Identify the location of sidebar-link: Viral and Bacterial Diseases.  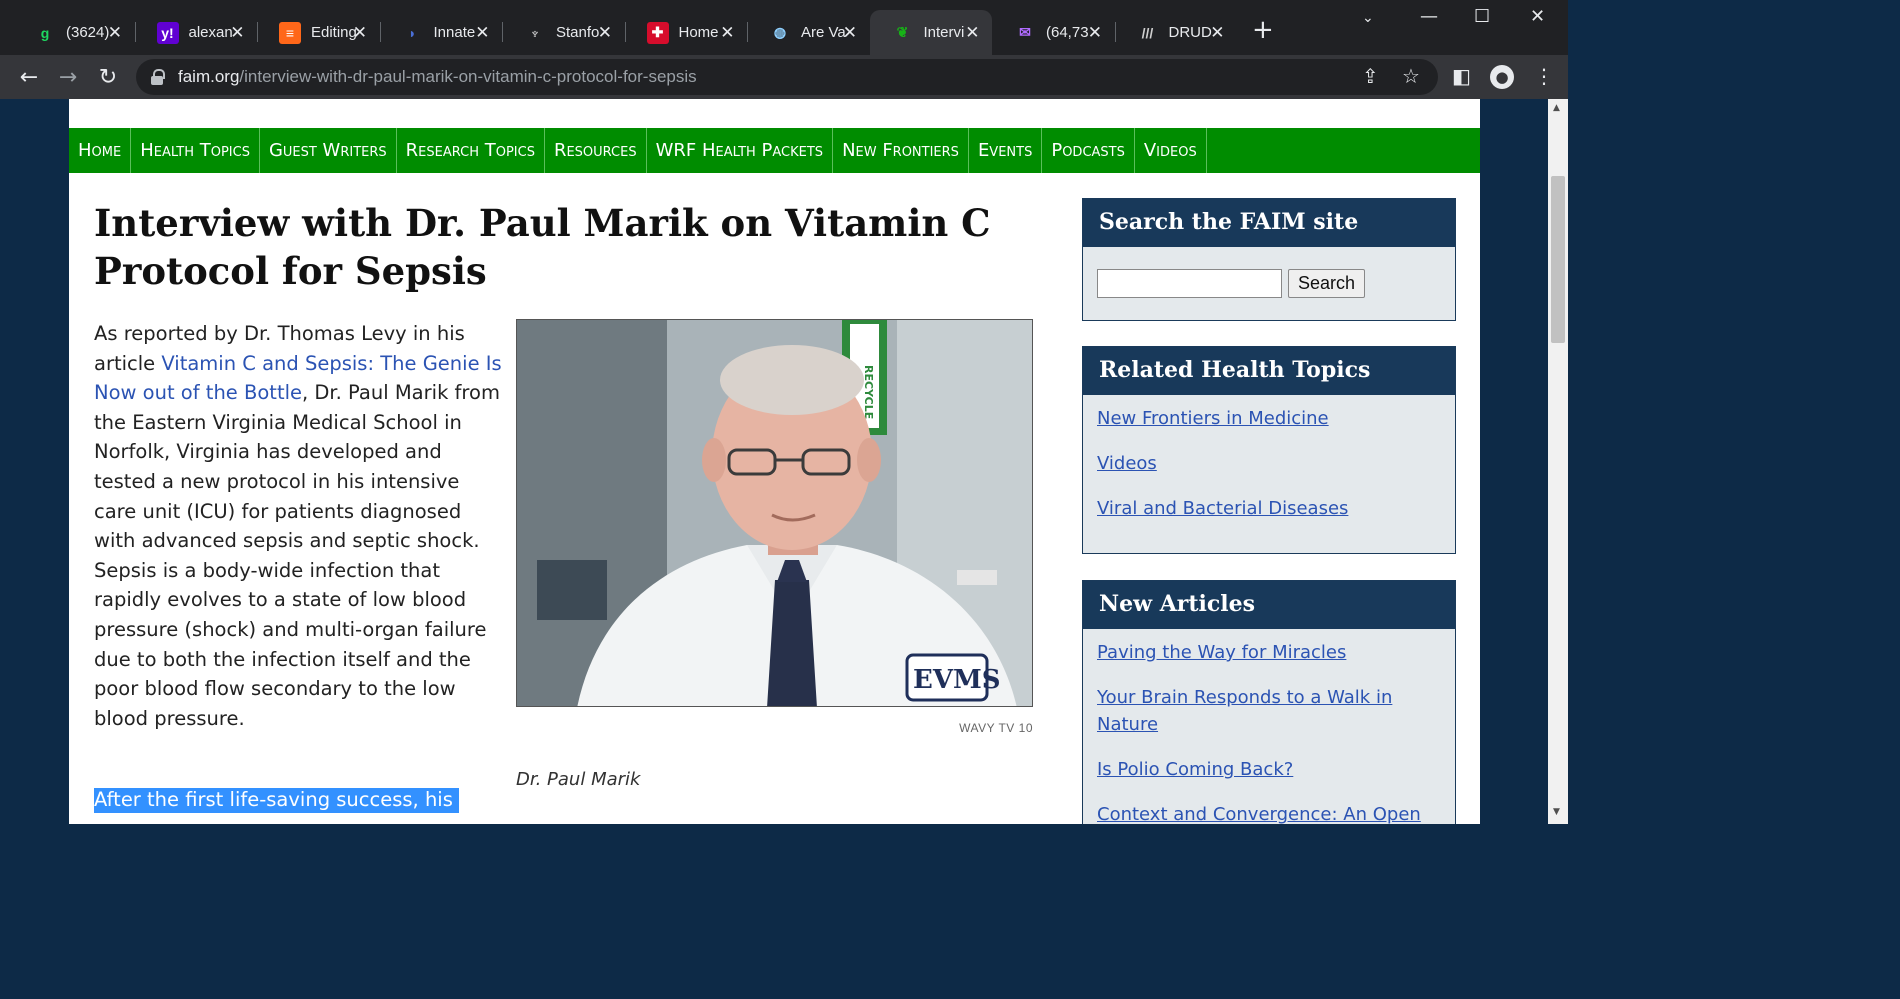
(1269, 508).